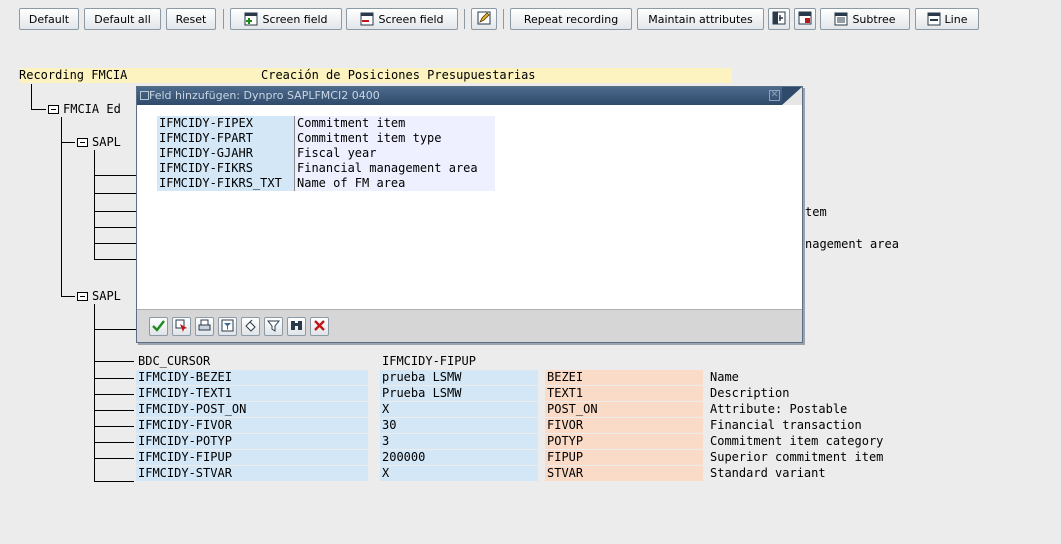  What do you see at coordinates (395, 138) in the screenshot?
I see `dialog-field-desc: Commitment item type` at bounding box center [395, 138].